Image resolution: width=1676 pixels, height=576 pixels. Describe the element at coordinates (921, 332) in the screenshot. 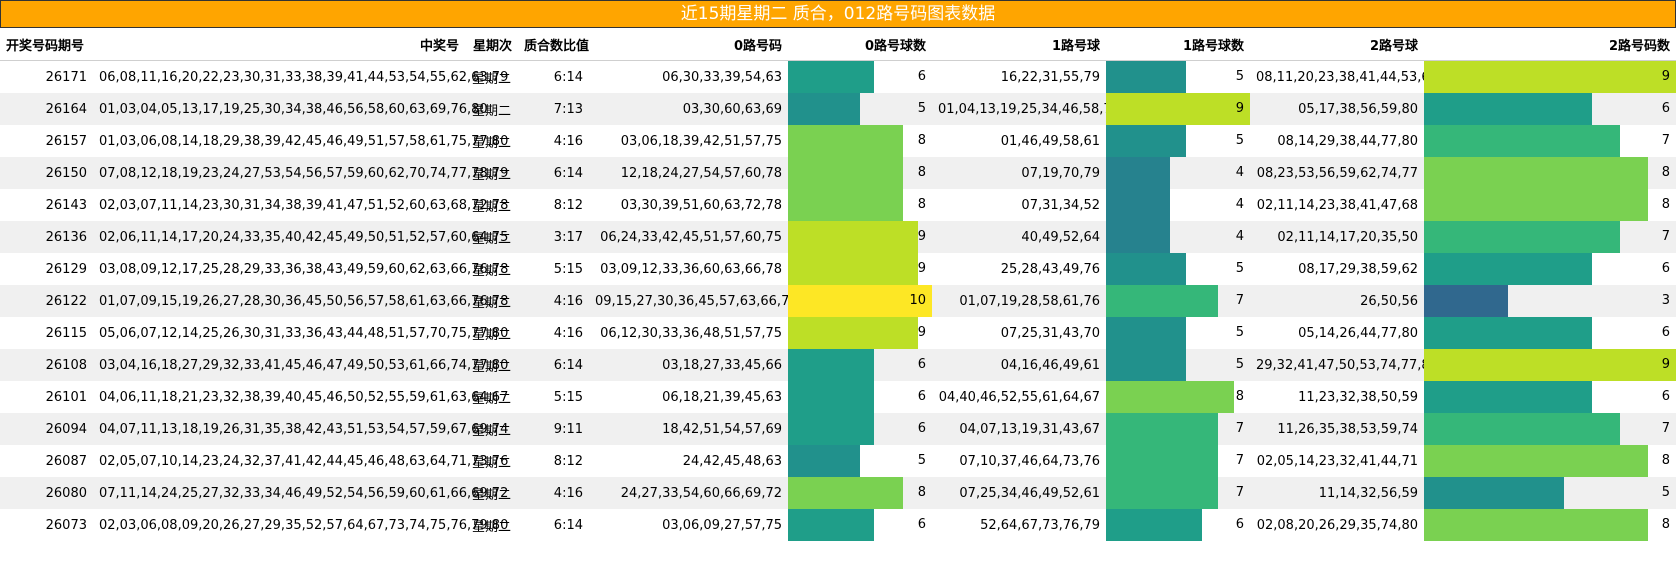

I see `route0-count-value: 9` at that location.